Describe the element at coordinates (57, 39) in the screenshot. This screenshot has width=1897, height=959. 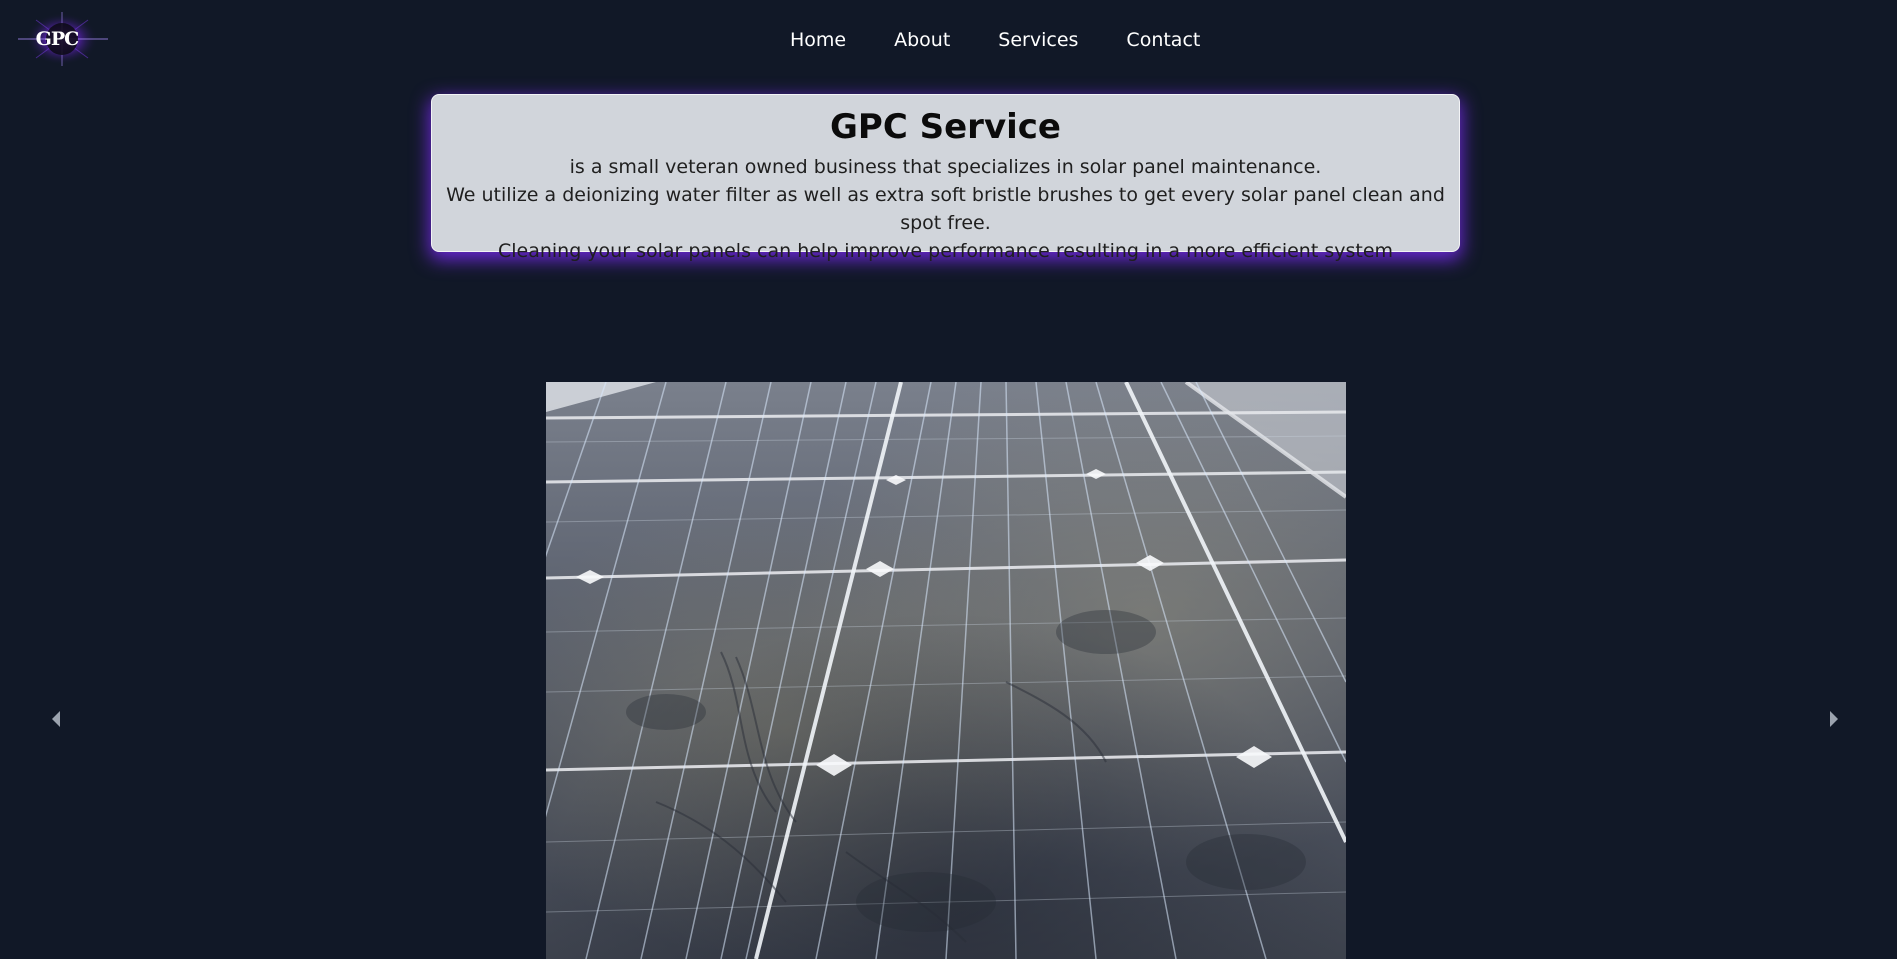
I see `logo-text: GPC` at that location.